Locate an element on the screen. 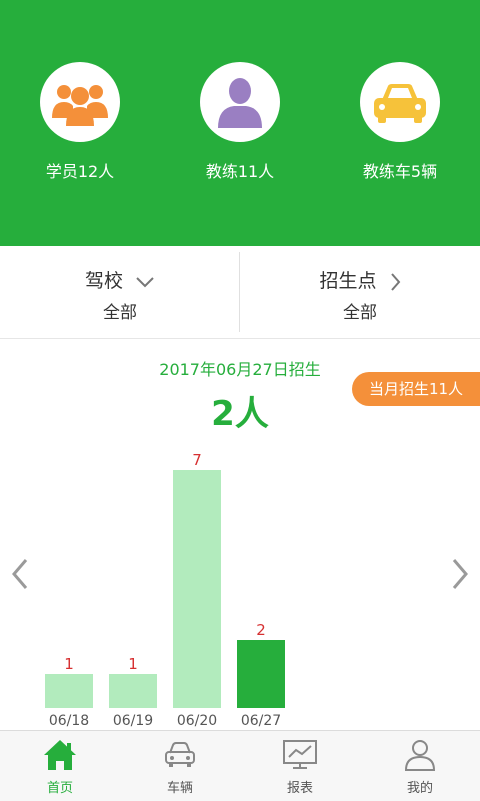 The height and width of the screenshot is (801, 480). bottom-nav: 首页 车辆 报表 我的 is located at coordinates (240, 765).